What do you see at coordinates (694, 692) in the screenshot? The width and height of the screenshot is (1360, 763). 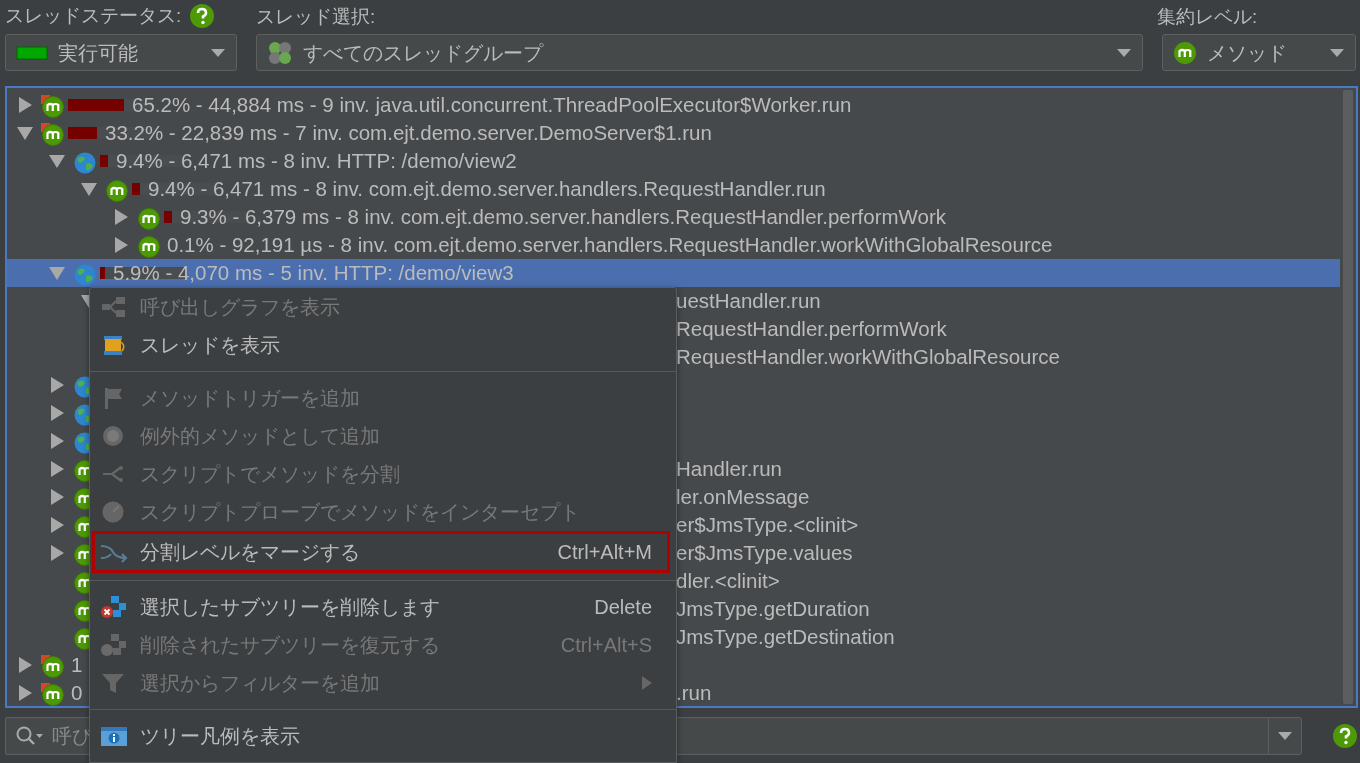 I see `node-label: .run` at bounding box center [694, 692].